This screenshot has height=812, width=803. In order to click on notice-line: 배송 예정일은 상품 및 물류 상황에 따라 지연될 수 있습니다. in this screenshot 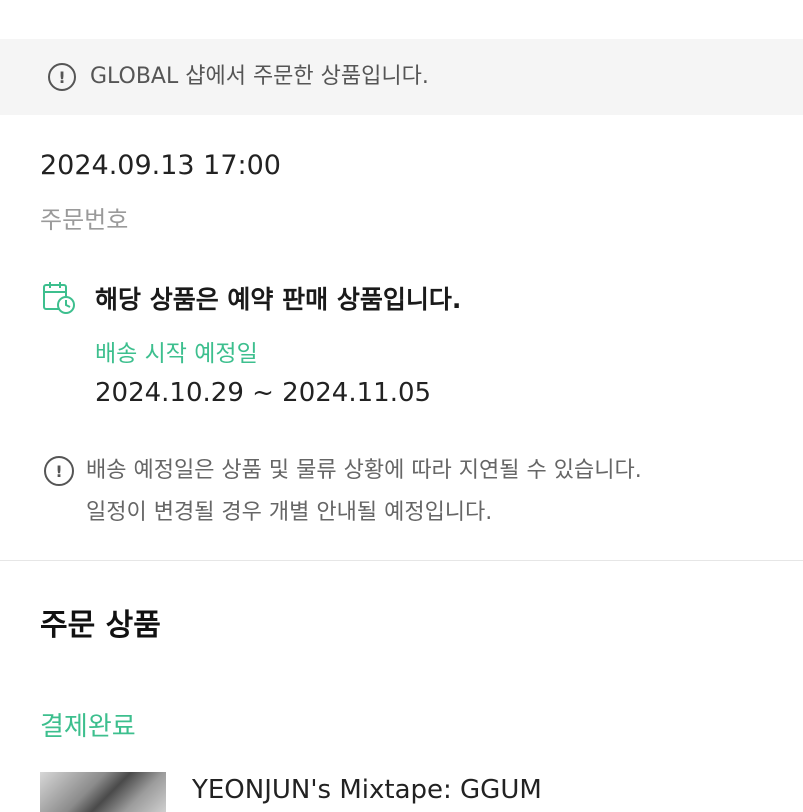, I will do `click(364, 470)`.